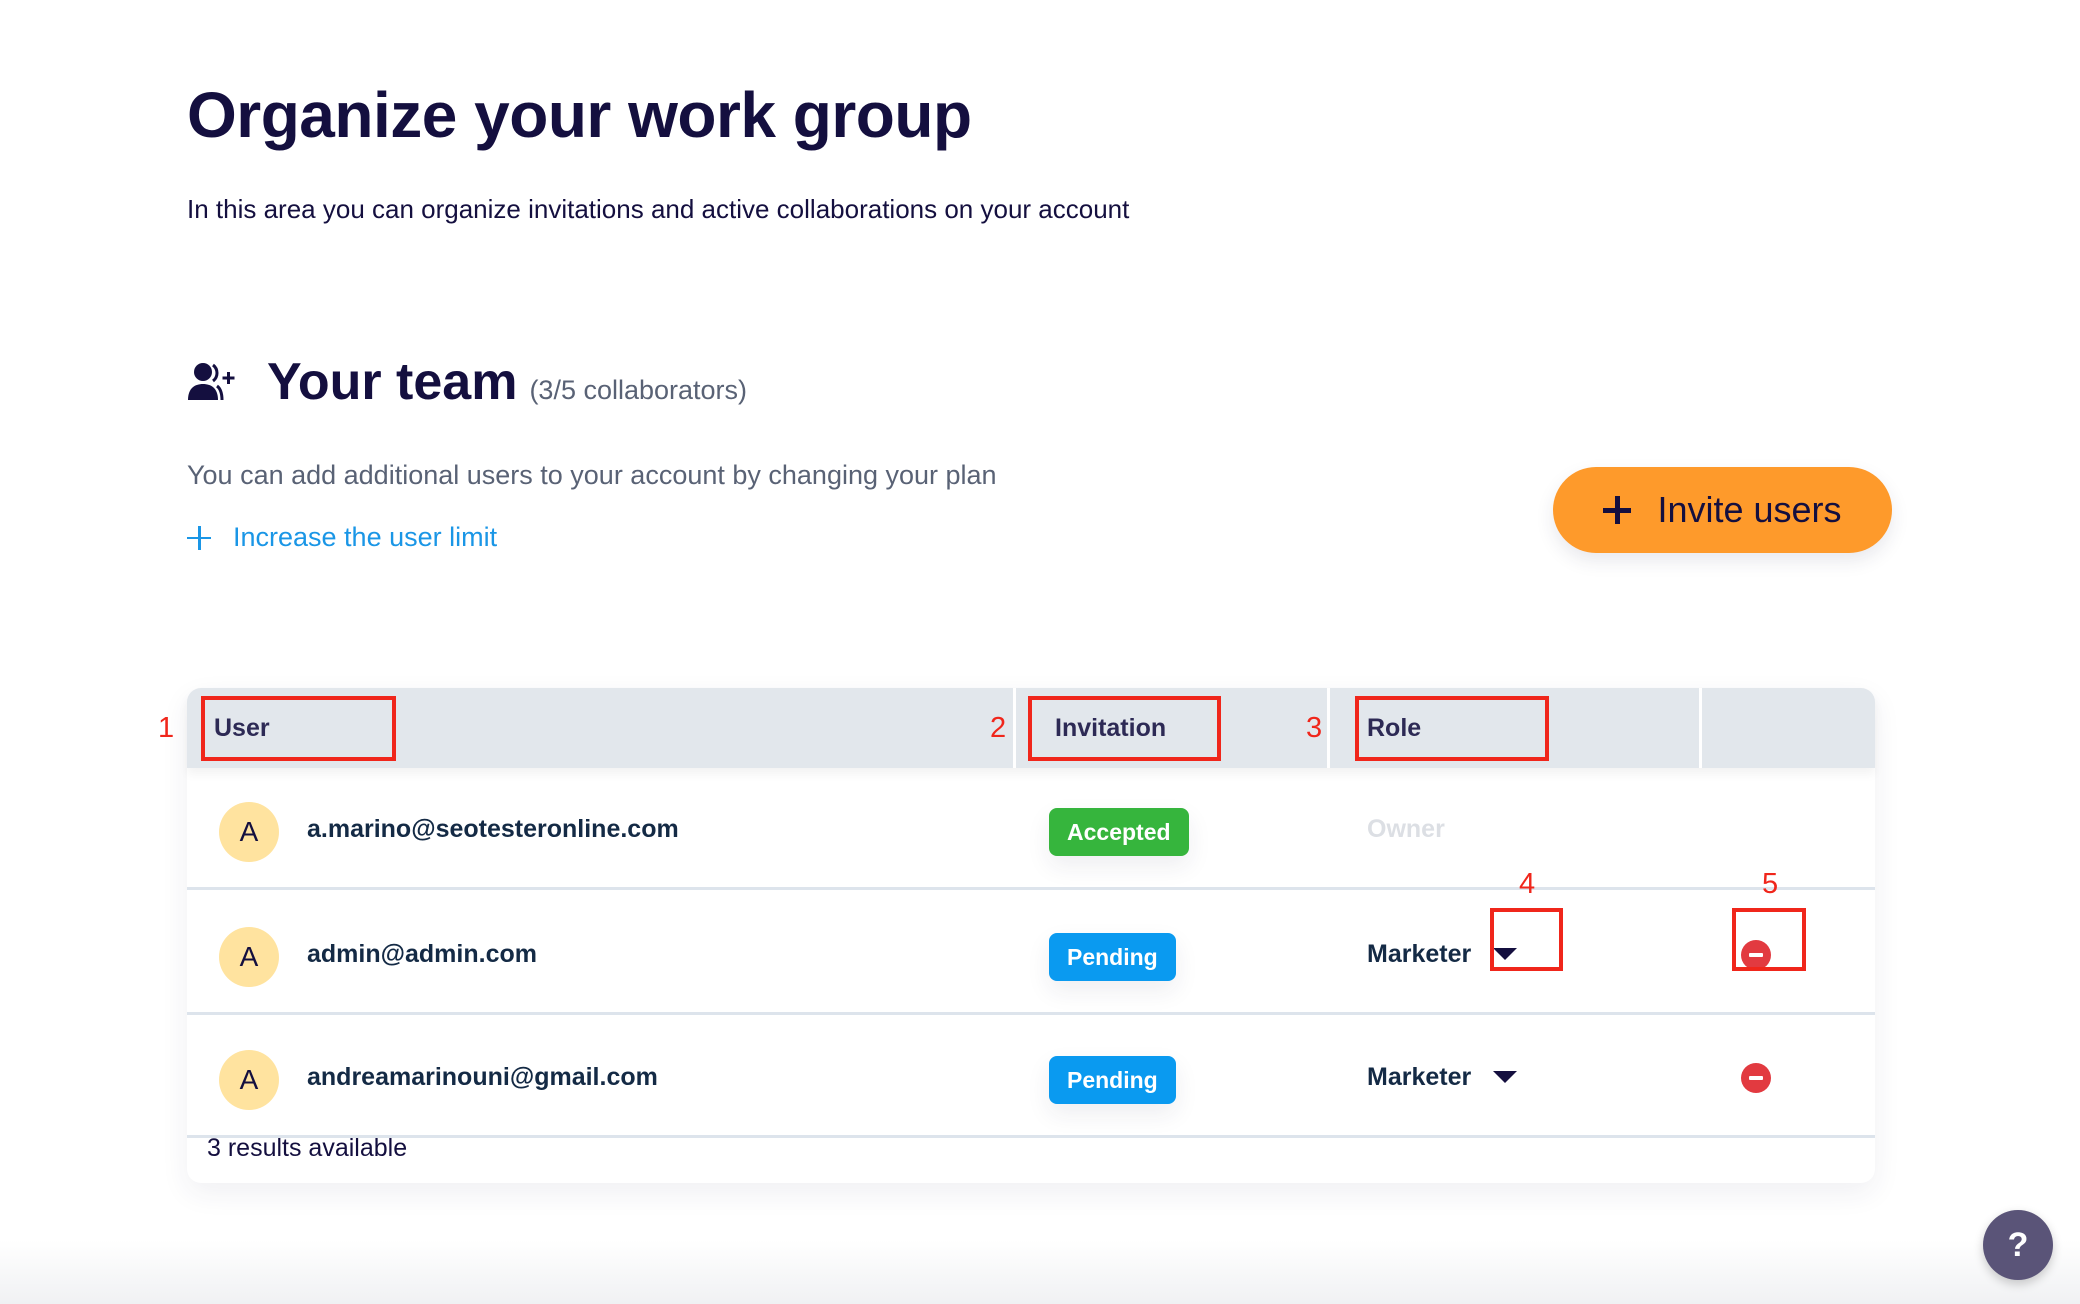  Describe the element at coordinates (638, 390) in the screenshot. I see `collaborator-count: (3/5 collaborators)` at that location.